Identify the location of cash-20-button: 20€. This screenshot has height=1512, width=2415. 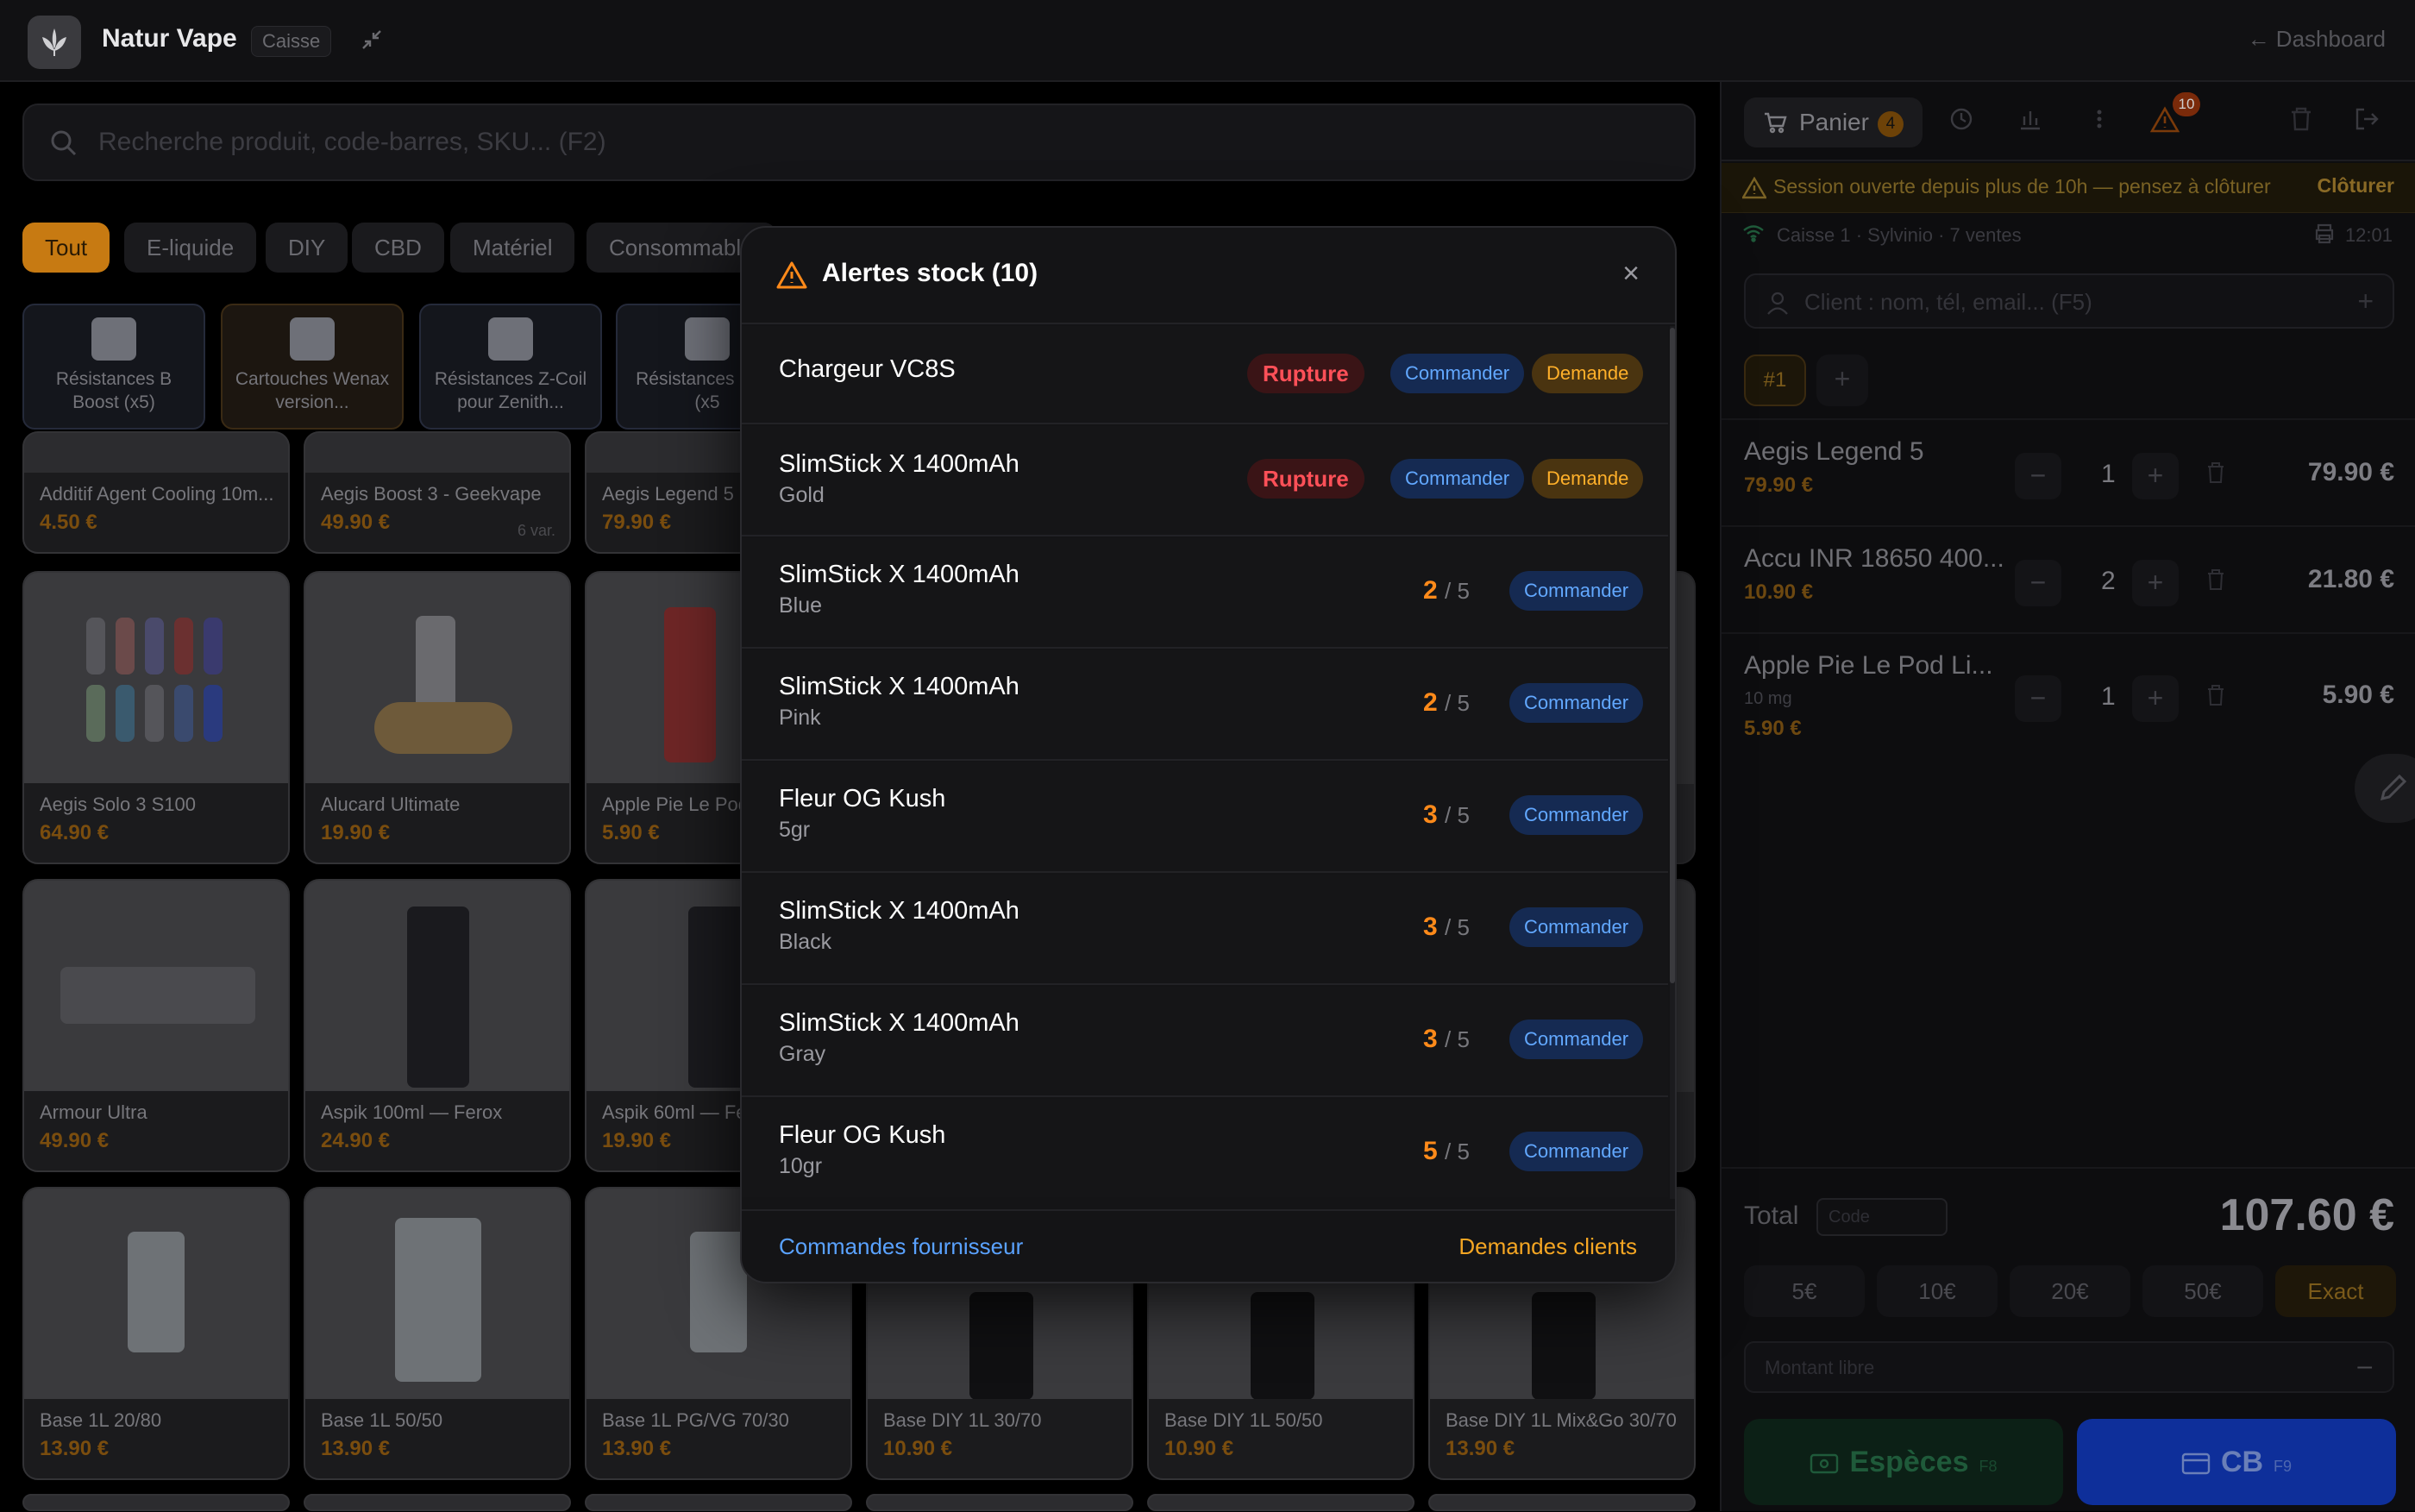
(2070, 1291).